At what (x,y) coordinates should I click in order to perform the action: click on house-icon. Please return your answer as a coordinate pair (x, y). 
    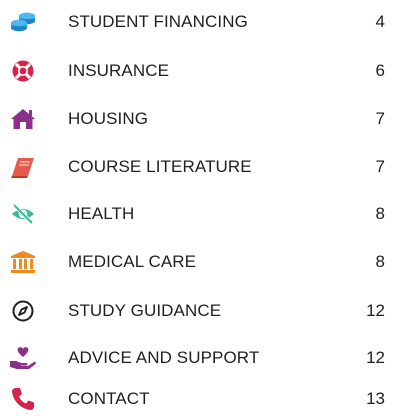
    Looking at the image, I should click on (23, 119).